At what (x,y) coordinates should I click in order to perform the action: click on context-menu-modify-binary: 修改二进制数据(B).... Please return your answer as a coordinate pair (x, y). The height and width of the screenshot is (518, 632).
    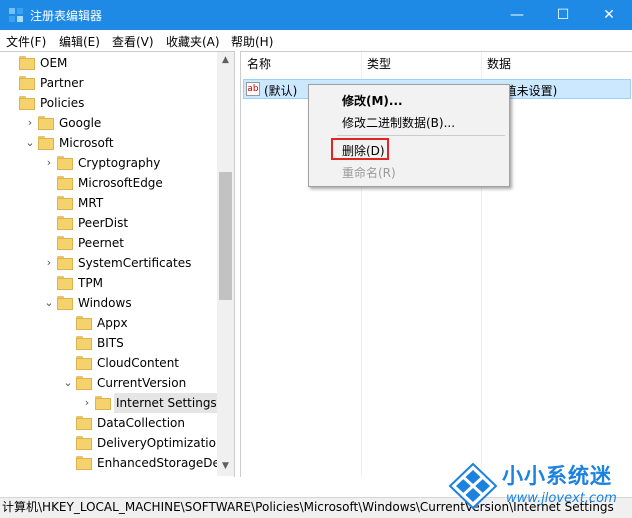
    Looking at the image, I should click on (398, 122).